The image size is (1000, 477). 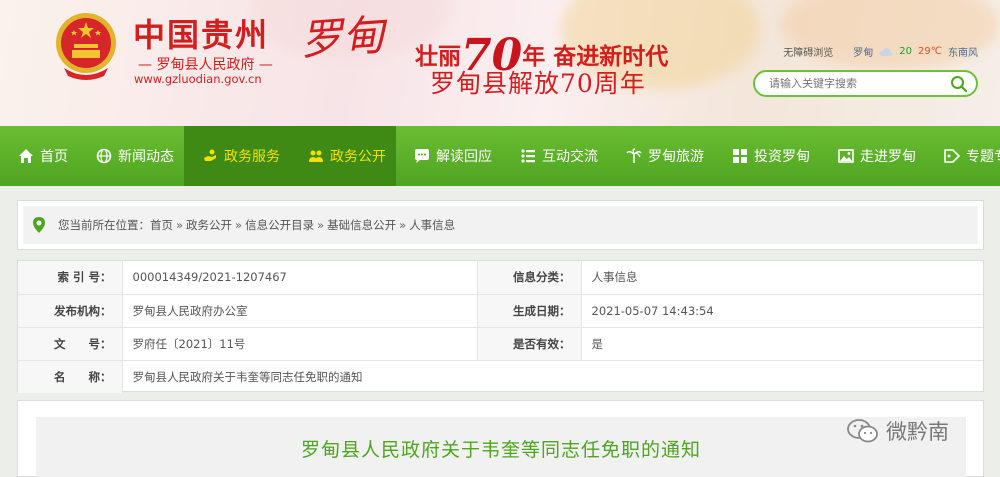 I want to click on nav-item-investment: 投资罗甸, so click(x=767, y=156).